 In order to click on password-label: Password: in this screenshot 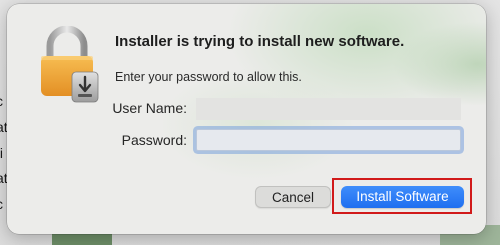, I will do `click(154, 140)`.